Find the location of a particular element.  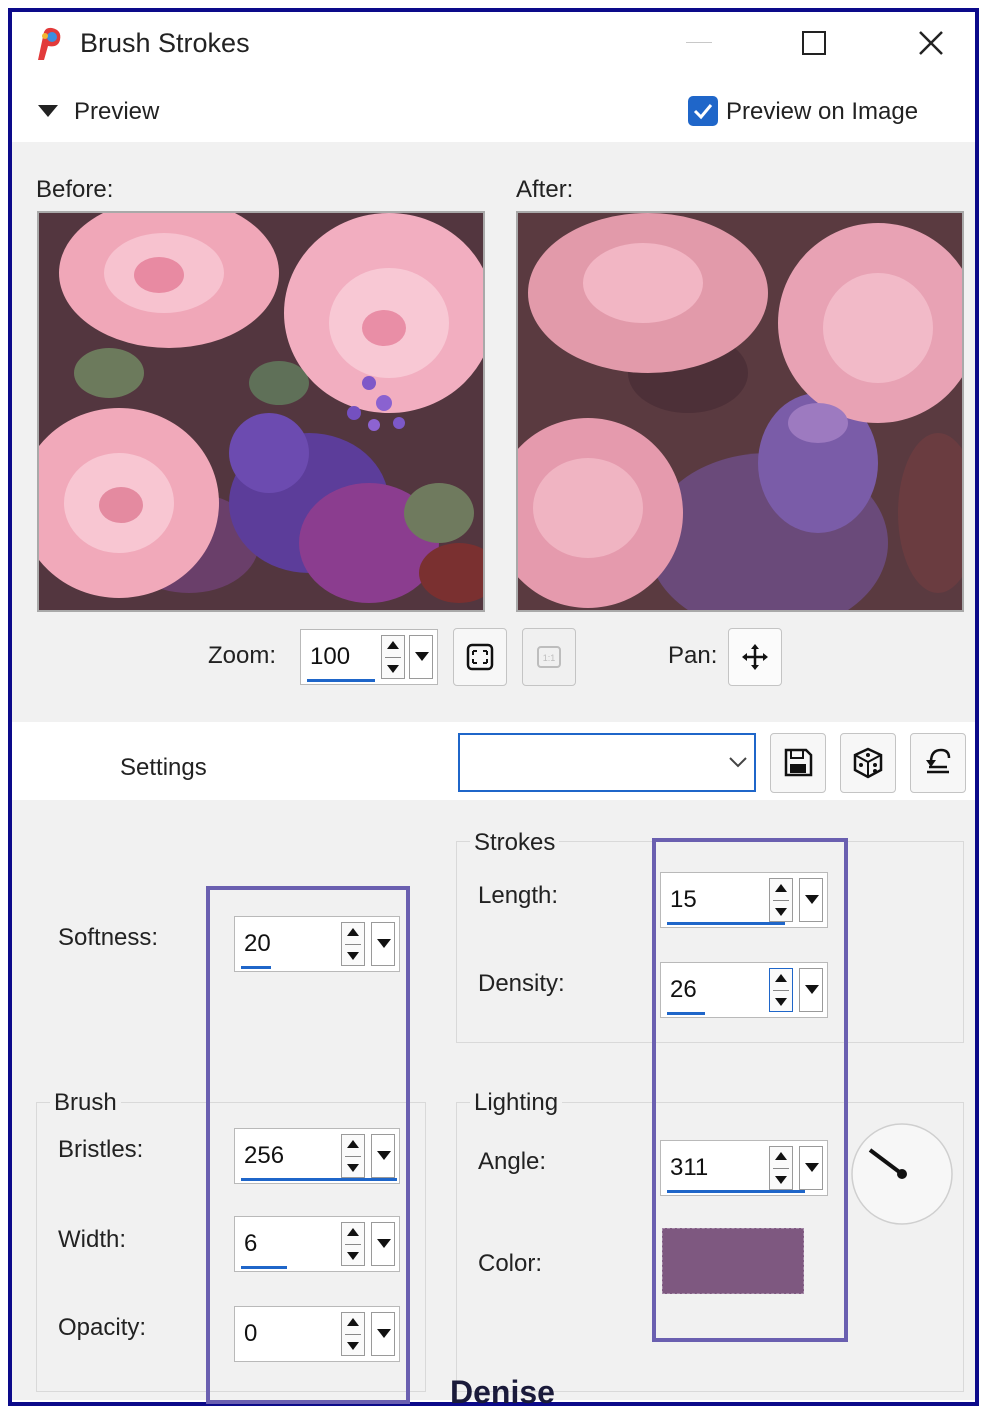

chevron-down-icon is located at coordinates (738, 762).